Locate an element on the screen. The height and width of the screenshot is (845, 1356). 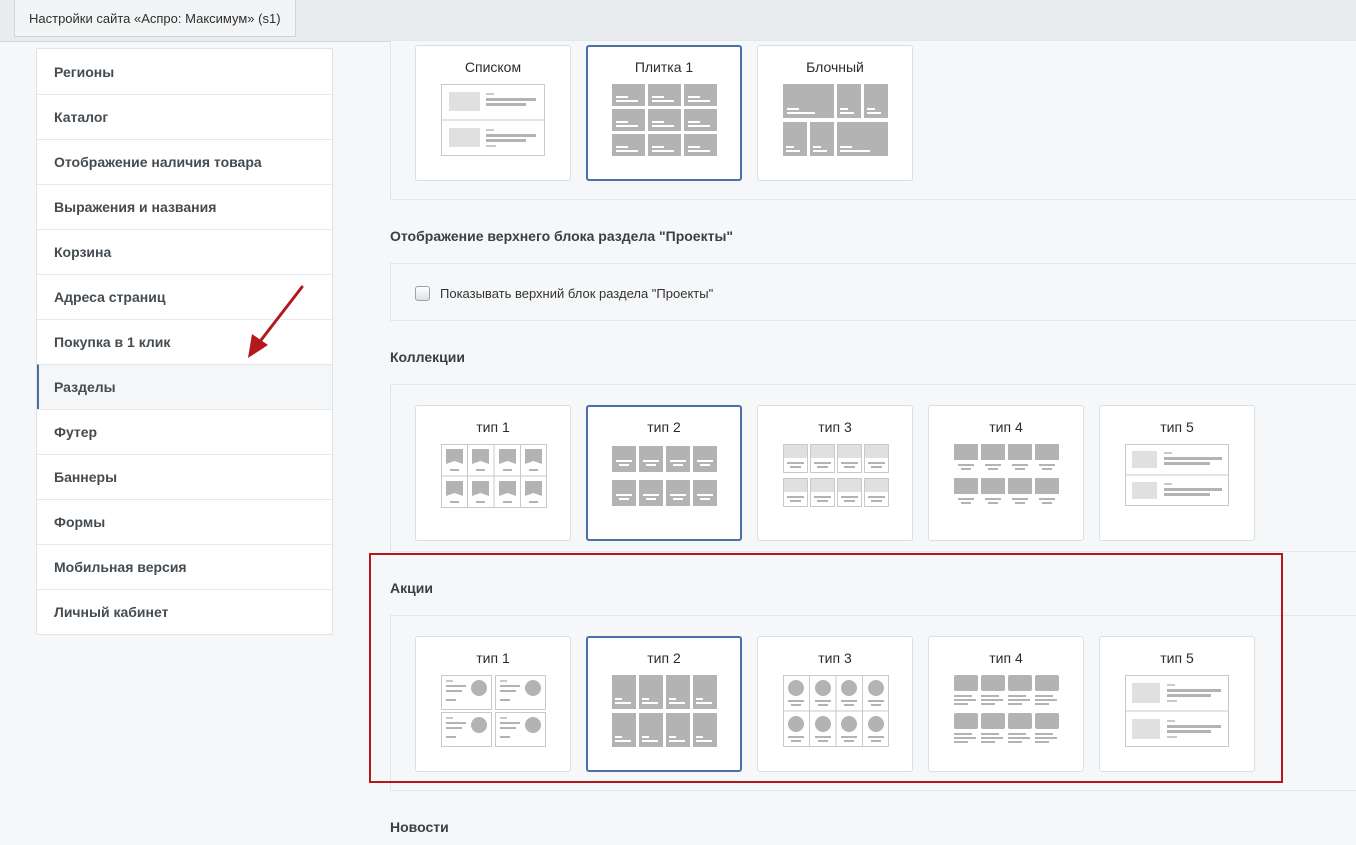
sidebar-item-phrases: Выражения и названия is located at coordinates (184, 206).